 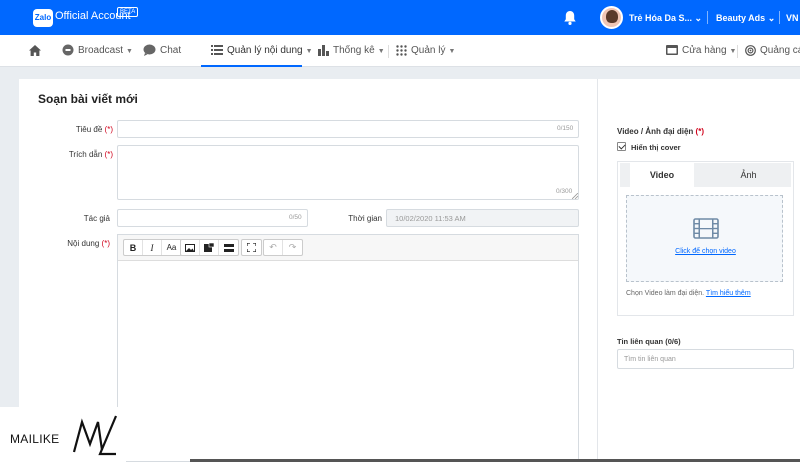 What do you see at coordinates (564, 191) in the screenshot?
I see `excerpt-counter: 0/300` at bounding box center [564, 191].